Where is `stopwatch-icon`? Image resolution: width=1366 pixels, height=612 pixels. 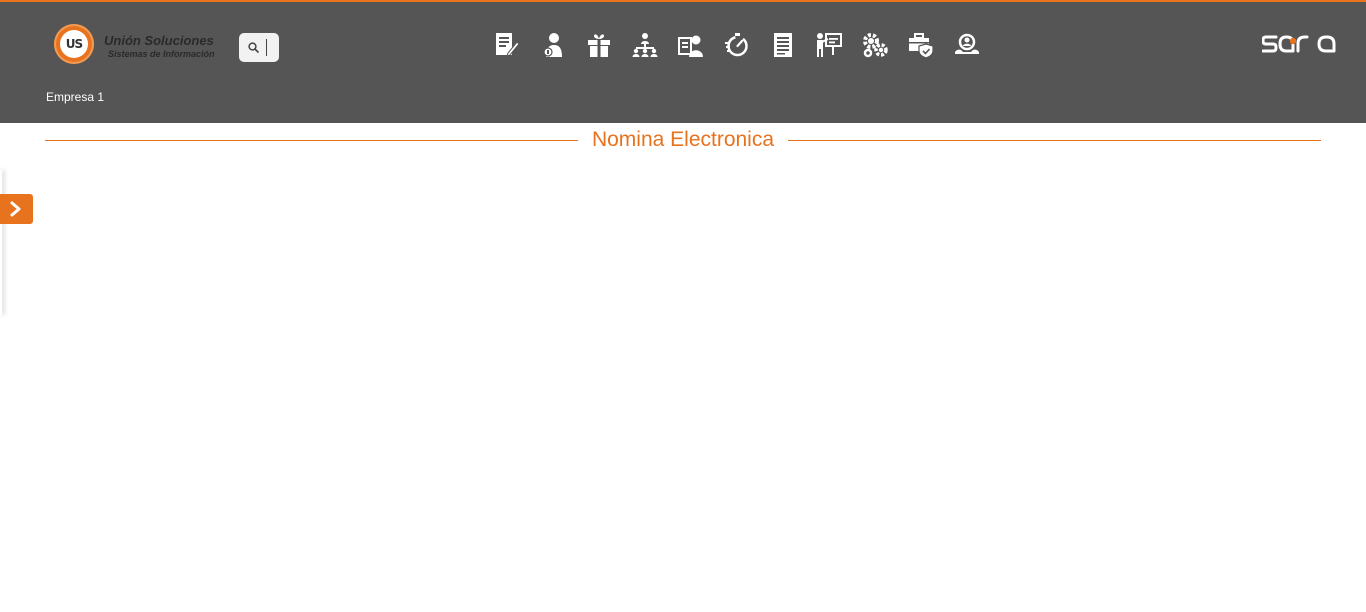
stopwatch-icon is located at coordinates (736, 45).